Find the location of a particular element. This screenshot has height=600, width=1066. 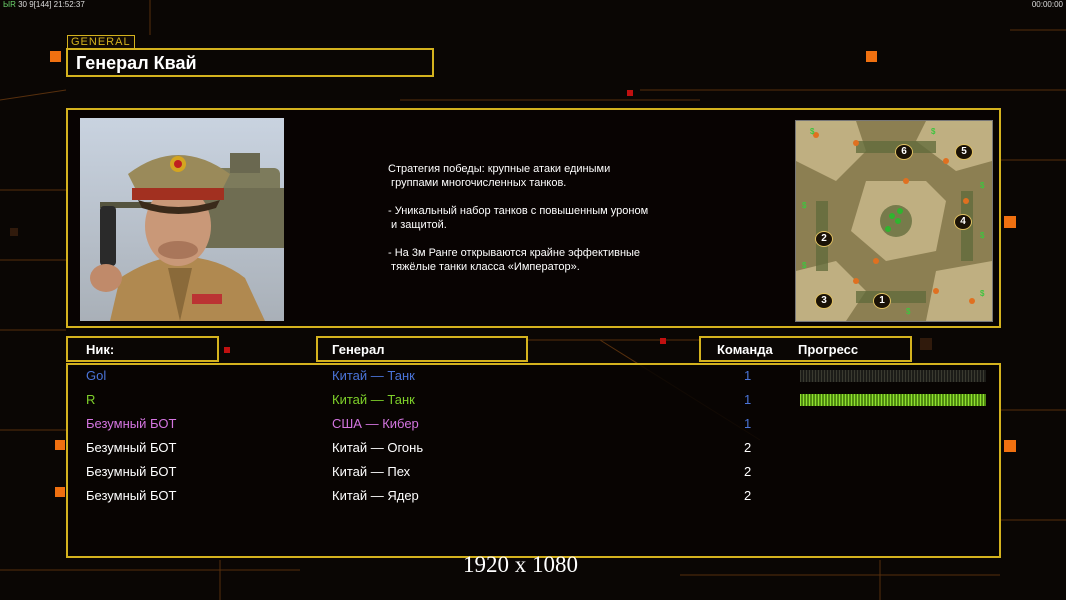

status-info: 30 9[144] 21:52:37 is located at coordinates (51, 4).